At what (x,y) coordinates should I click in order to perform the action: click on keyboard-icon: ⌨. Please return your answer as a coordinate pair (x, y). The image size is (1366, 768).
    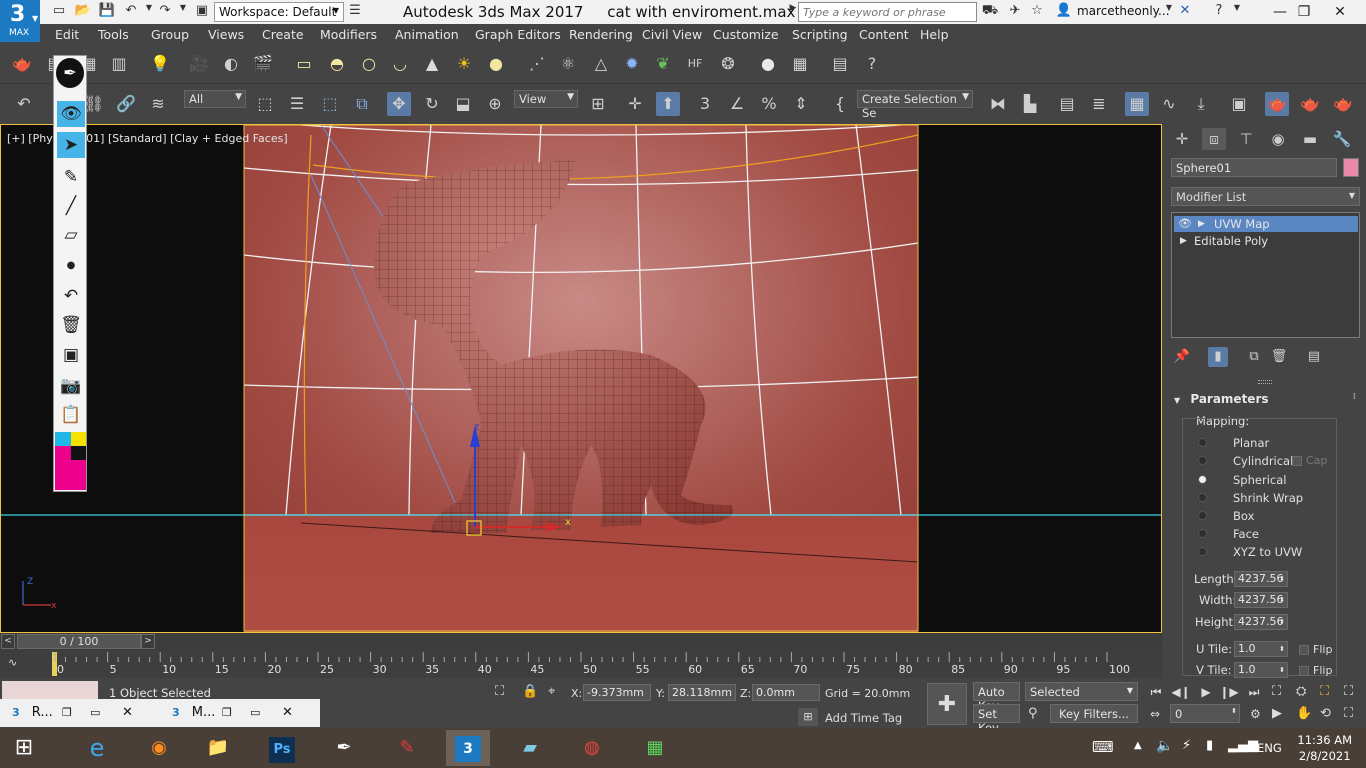
    Looking at the image, I should click on (1103, 747).